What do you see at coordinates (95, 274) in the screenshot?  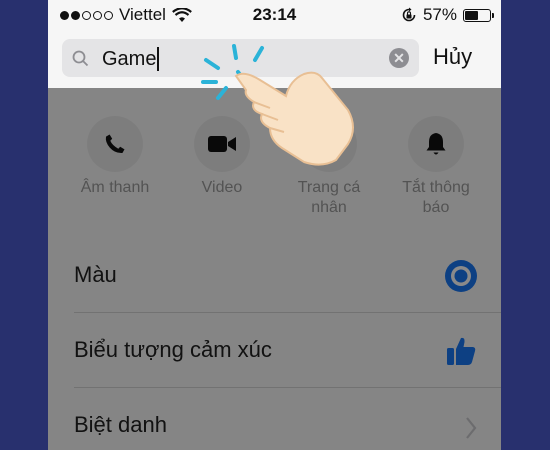 I see `settings-row-label: Màu` at bounding box center [95, 274].